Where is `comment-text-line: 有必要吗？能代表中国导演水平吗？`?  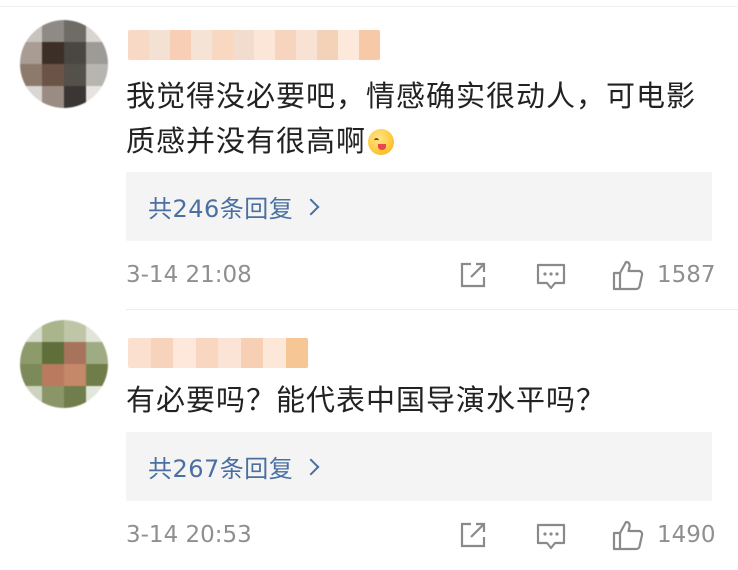
comment-text-line: 有必要吗？能代表中国导演水平吗？ is located at coordinates (366, 400).